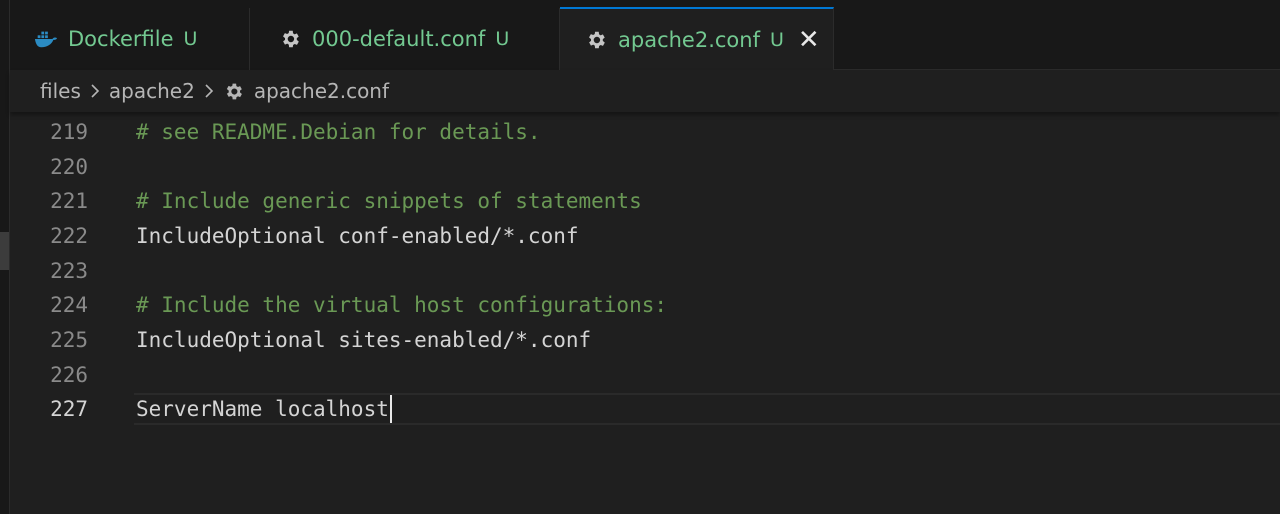 Image resolution: width=1280 pixels, height=514 pixels. I want to click on line-text: ServerName localhost, so click(262, 409).